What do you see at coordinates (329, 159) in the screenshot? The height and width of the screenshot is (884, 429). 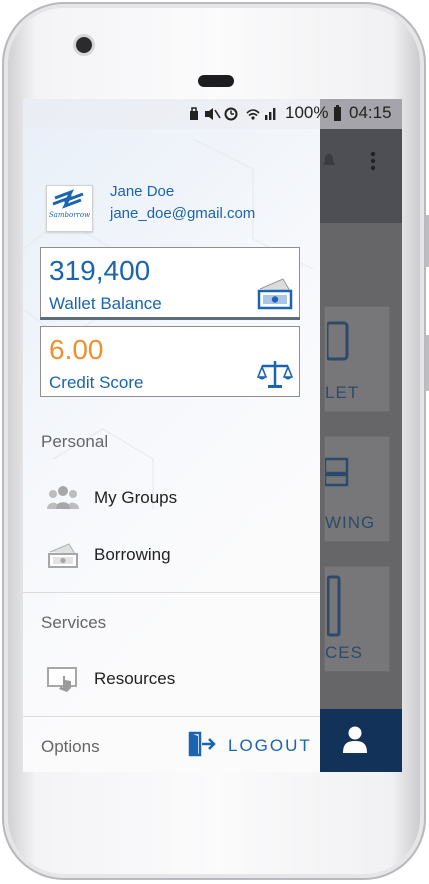 I see `bell-icon` at bounding box center [329, 159].